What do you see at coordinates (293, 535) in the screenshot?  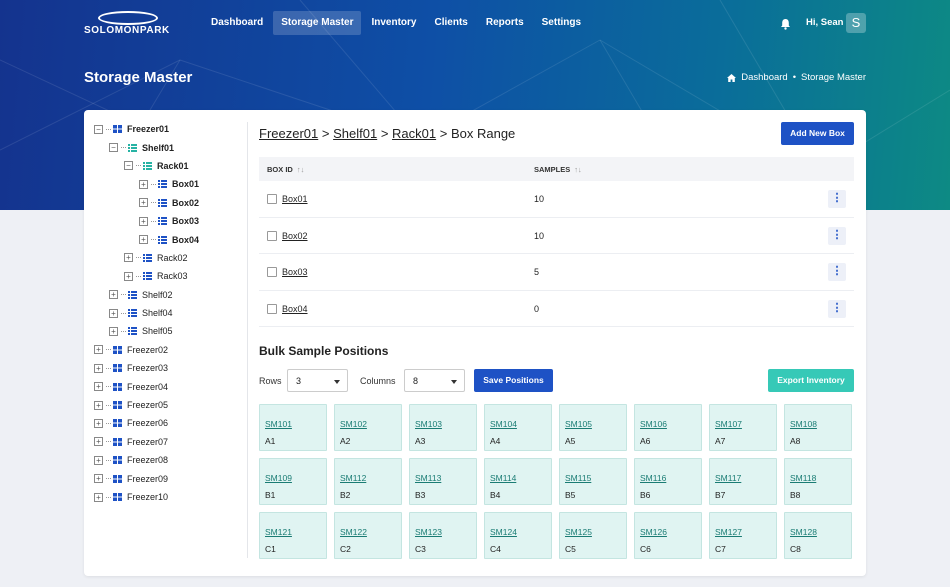 I see `position-cell: SM121 C1` at bounding box center [293, 535].